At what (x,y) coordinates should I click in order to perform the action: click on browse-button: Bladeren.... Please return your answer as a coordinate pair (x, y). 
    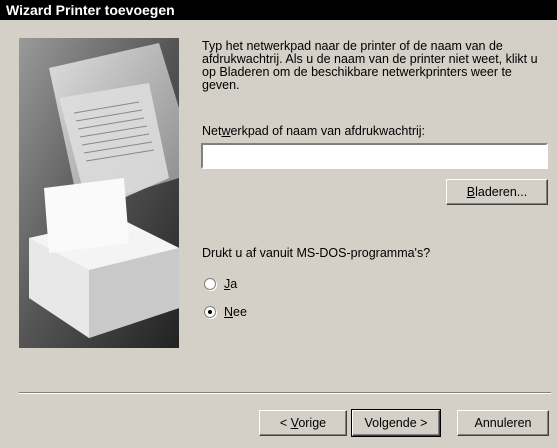
    Looking at the image, I should click on (497, 192).